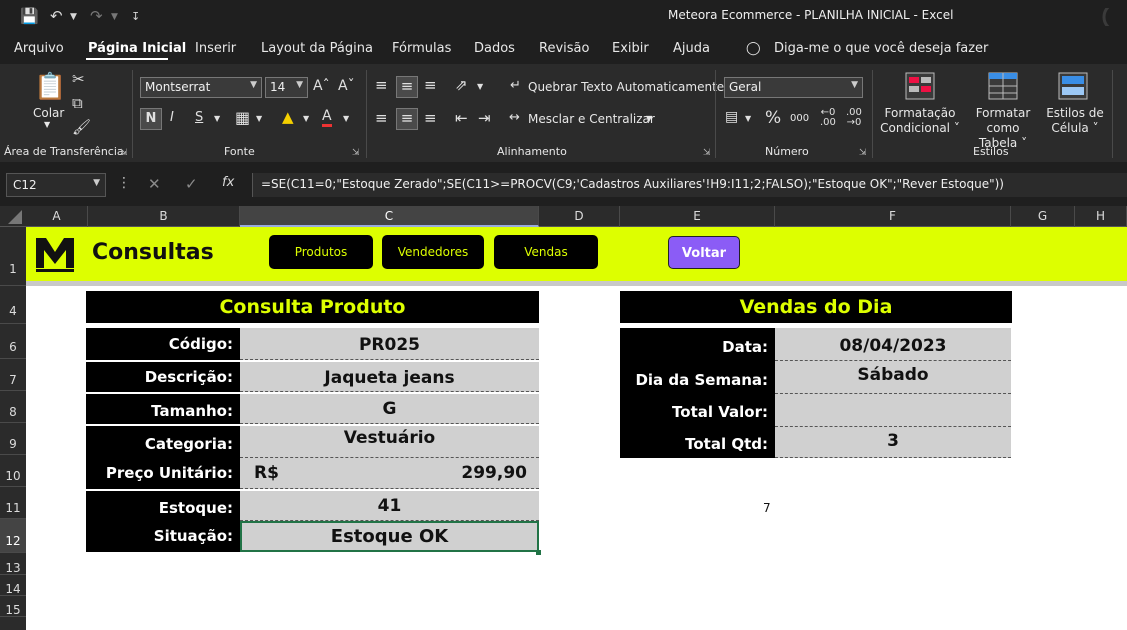 This screenshot has height=630, width=1127. Describe the element at coordinates (77, 103) in the screenshot. I see `copy-icon: ⧉` at that location.